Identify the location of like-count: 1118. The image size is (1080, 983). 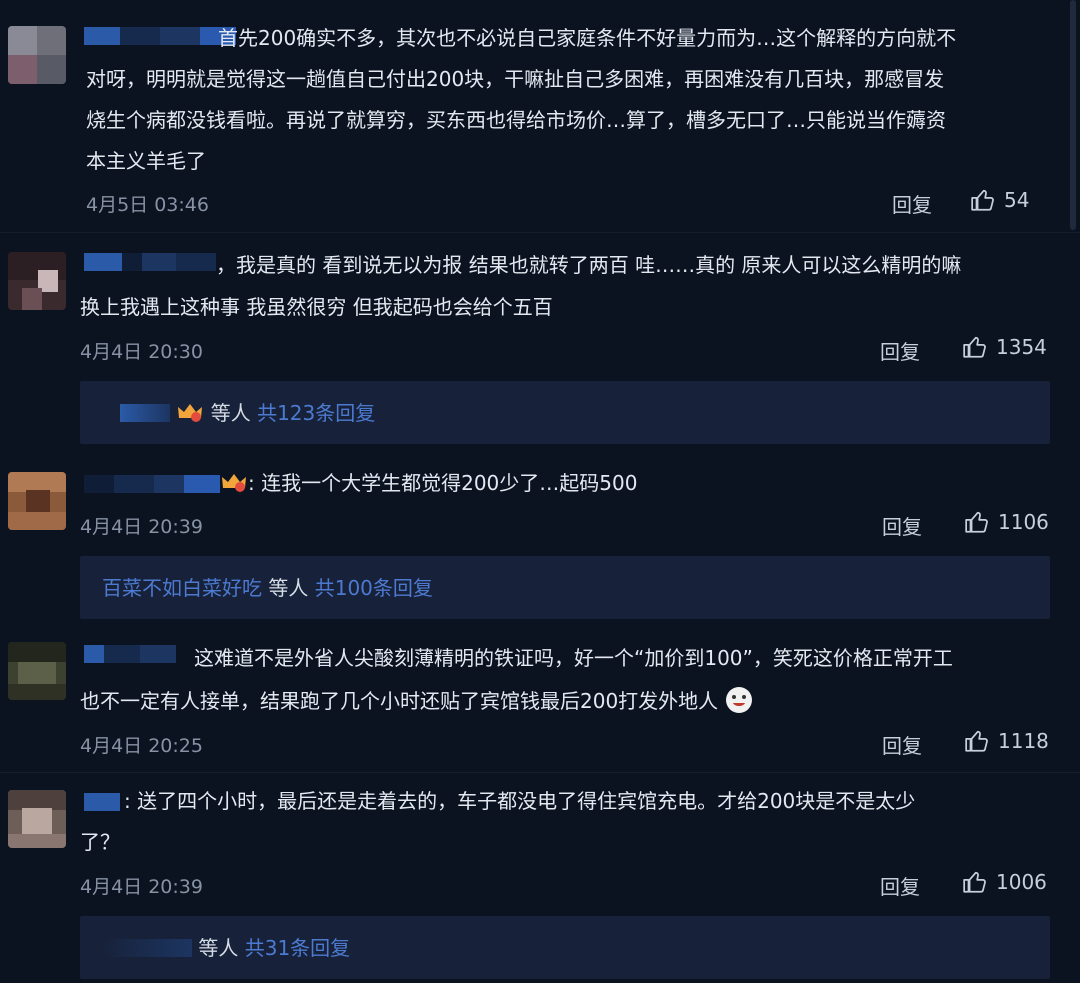
(1023, 741).